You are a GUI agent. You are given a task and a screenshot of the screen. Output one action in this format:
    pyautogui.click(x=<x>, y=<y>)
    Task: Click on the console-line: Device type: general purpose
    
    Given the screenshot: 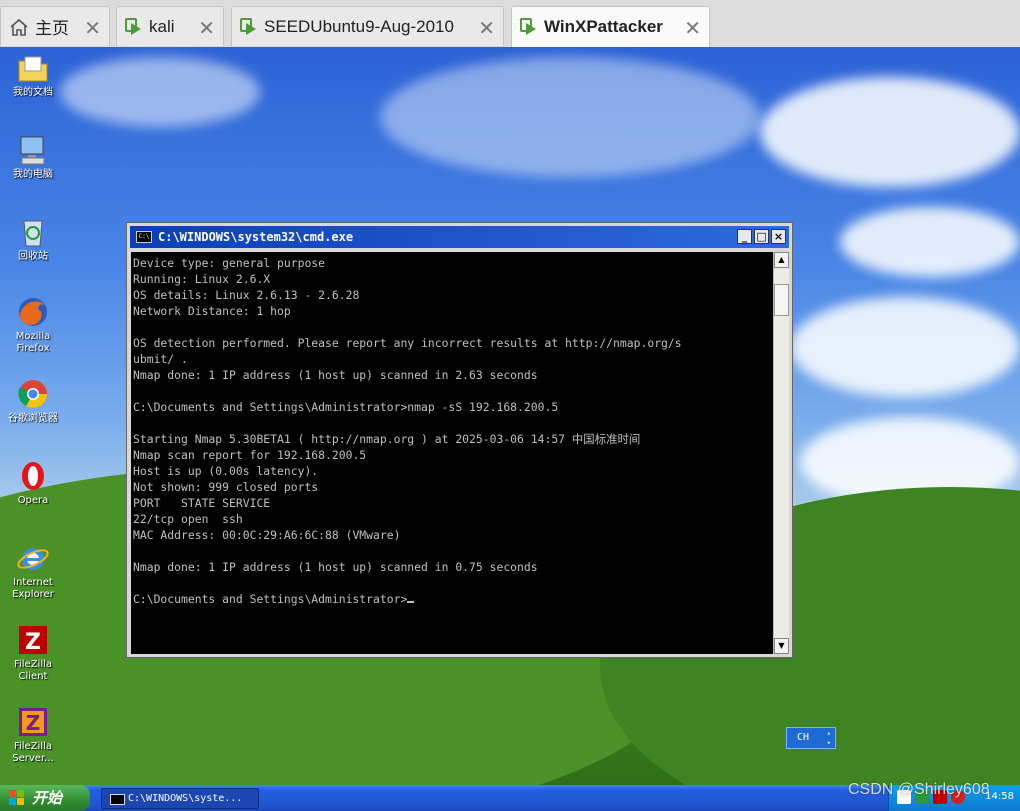 What is the action you would take?
    pyautogui.click(x=229, y=263)
    